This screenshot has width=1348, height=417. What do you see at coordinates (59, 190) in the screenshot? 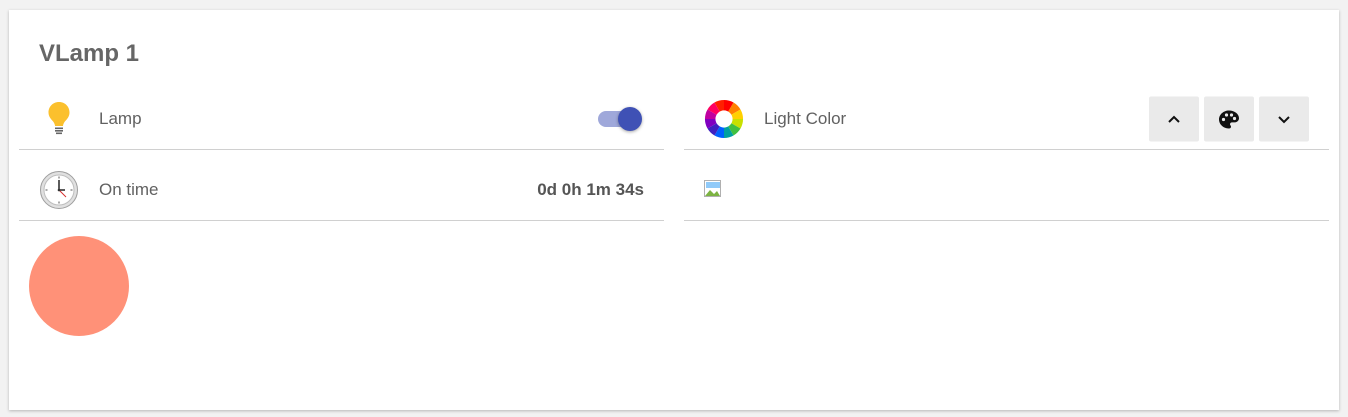
I see `clock-icon` at bounding box center [59, 190].